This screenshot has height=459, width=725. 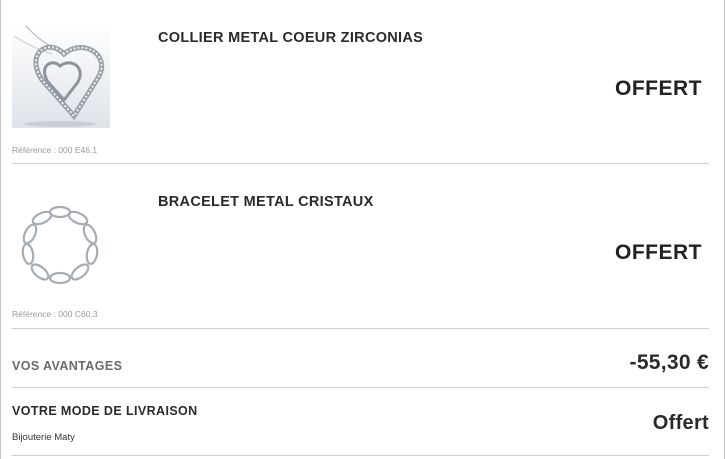 I want to click on heart-pendant-necklace-icon, so click(x=61, y=76).